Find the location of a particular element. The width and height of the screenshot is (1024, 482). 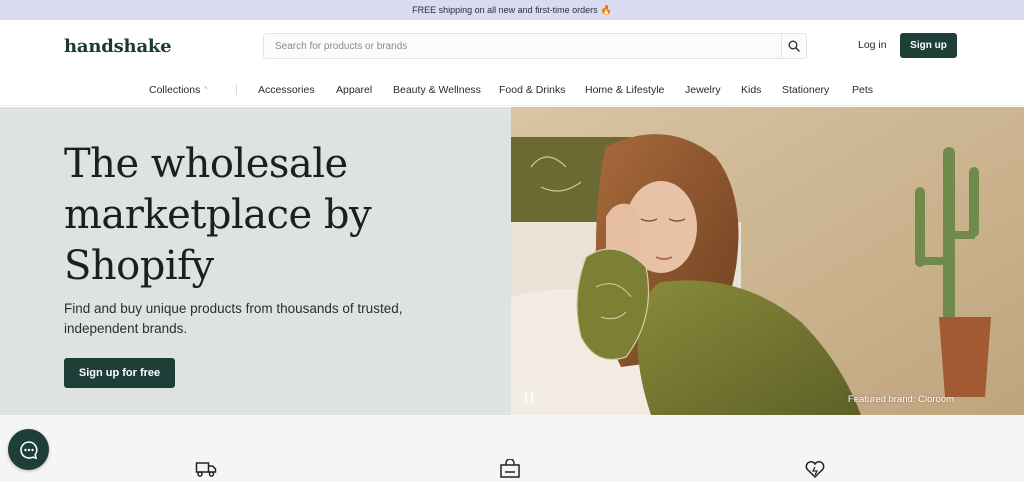

hero-title: The wholesale marketplace by Shopify is located at coordinates (218, 215).